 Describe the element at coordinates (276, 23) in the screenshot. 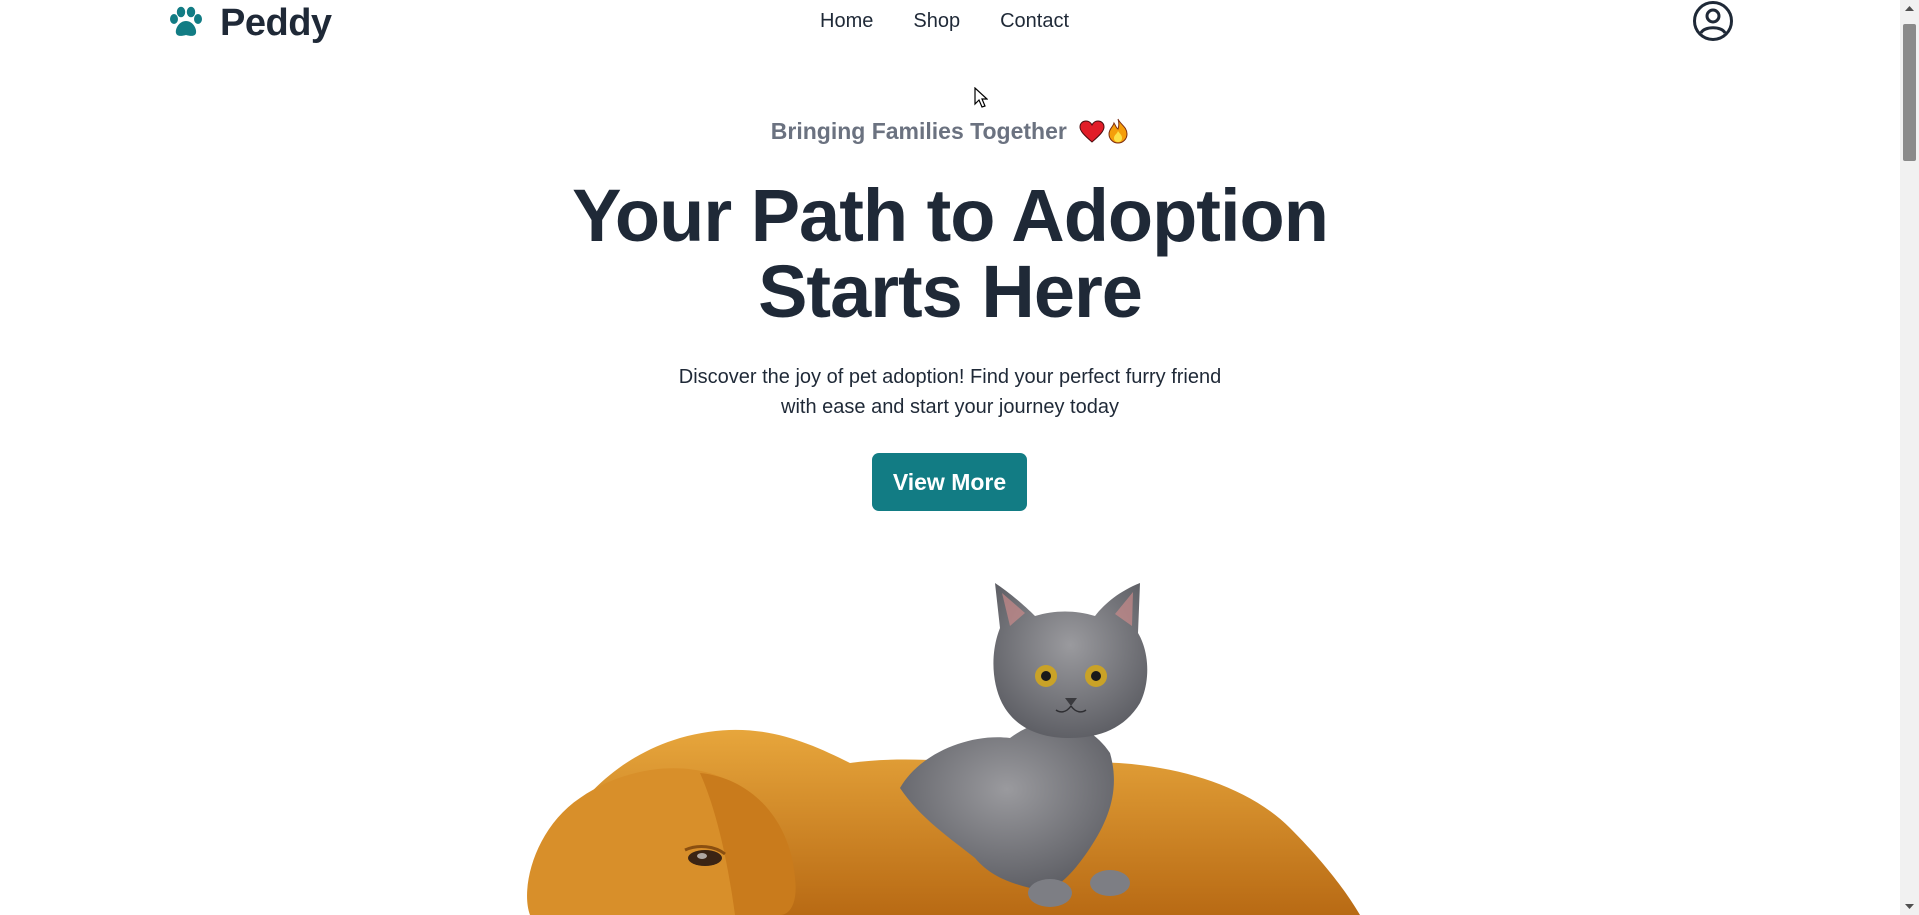

I see `brand-name: Peddy` at that location.